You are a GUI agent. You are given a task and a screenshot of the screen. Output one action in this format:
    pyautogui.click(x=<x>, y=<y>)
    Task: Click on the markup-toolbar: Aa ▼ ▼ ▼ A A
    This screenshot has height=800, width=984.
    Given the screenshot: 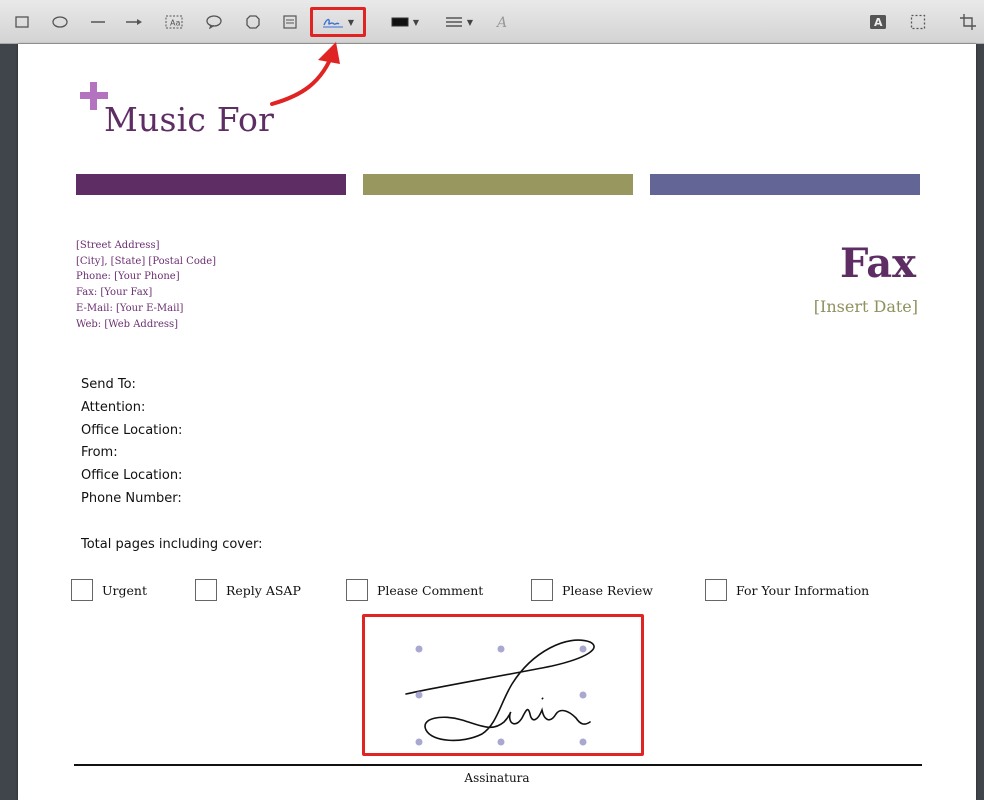 What is the action you would take?
    pyautogui.click(x=492, y=22)
    